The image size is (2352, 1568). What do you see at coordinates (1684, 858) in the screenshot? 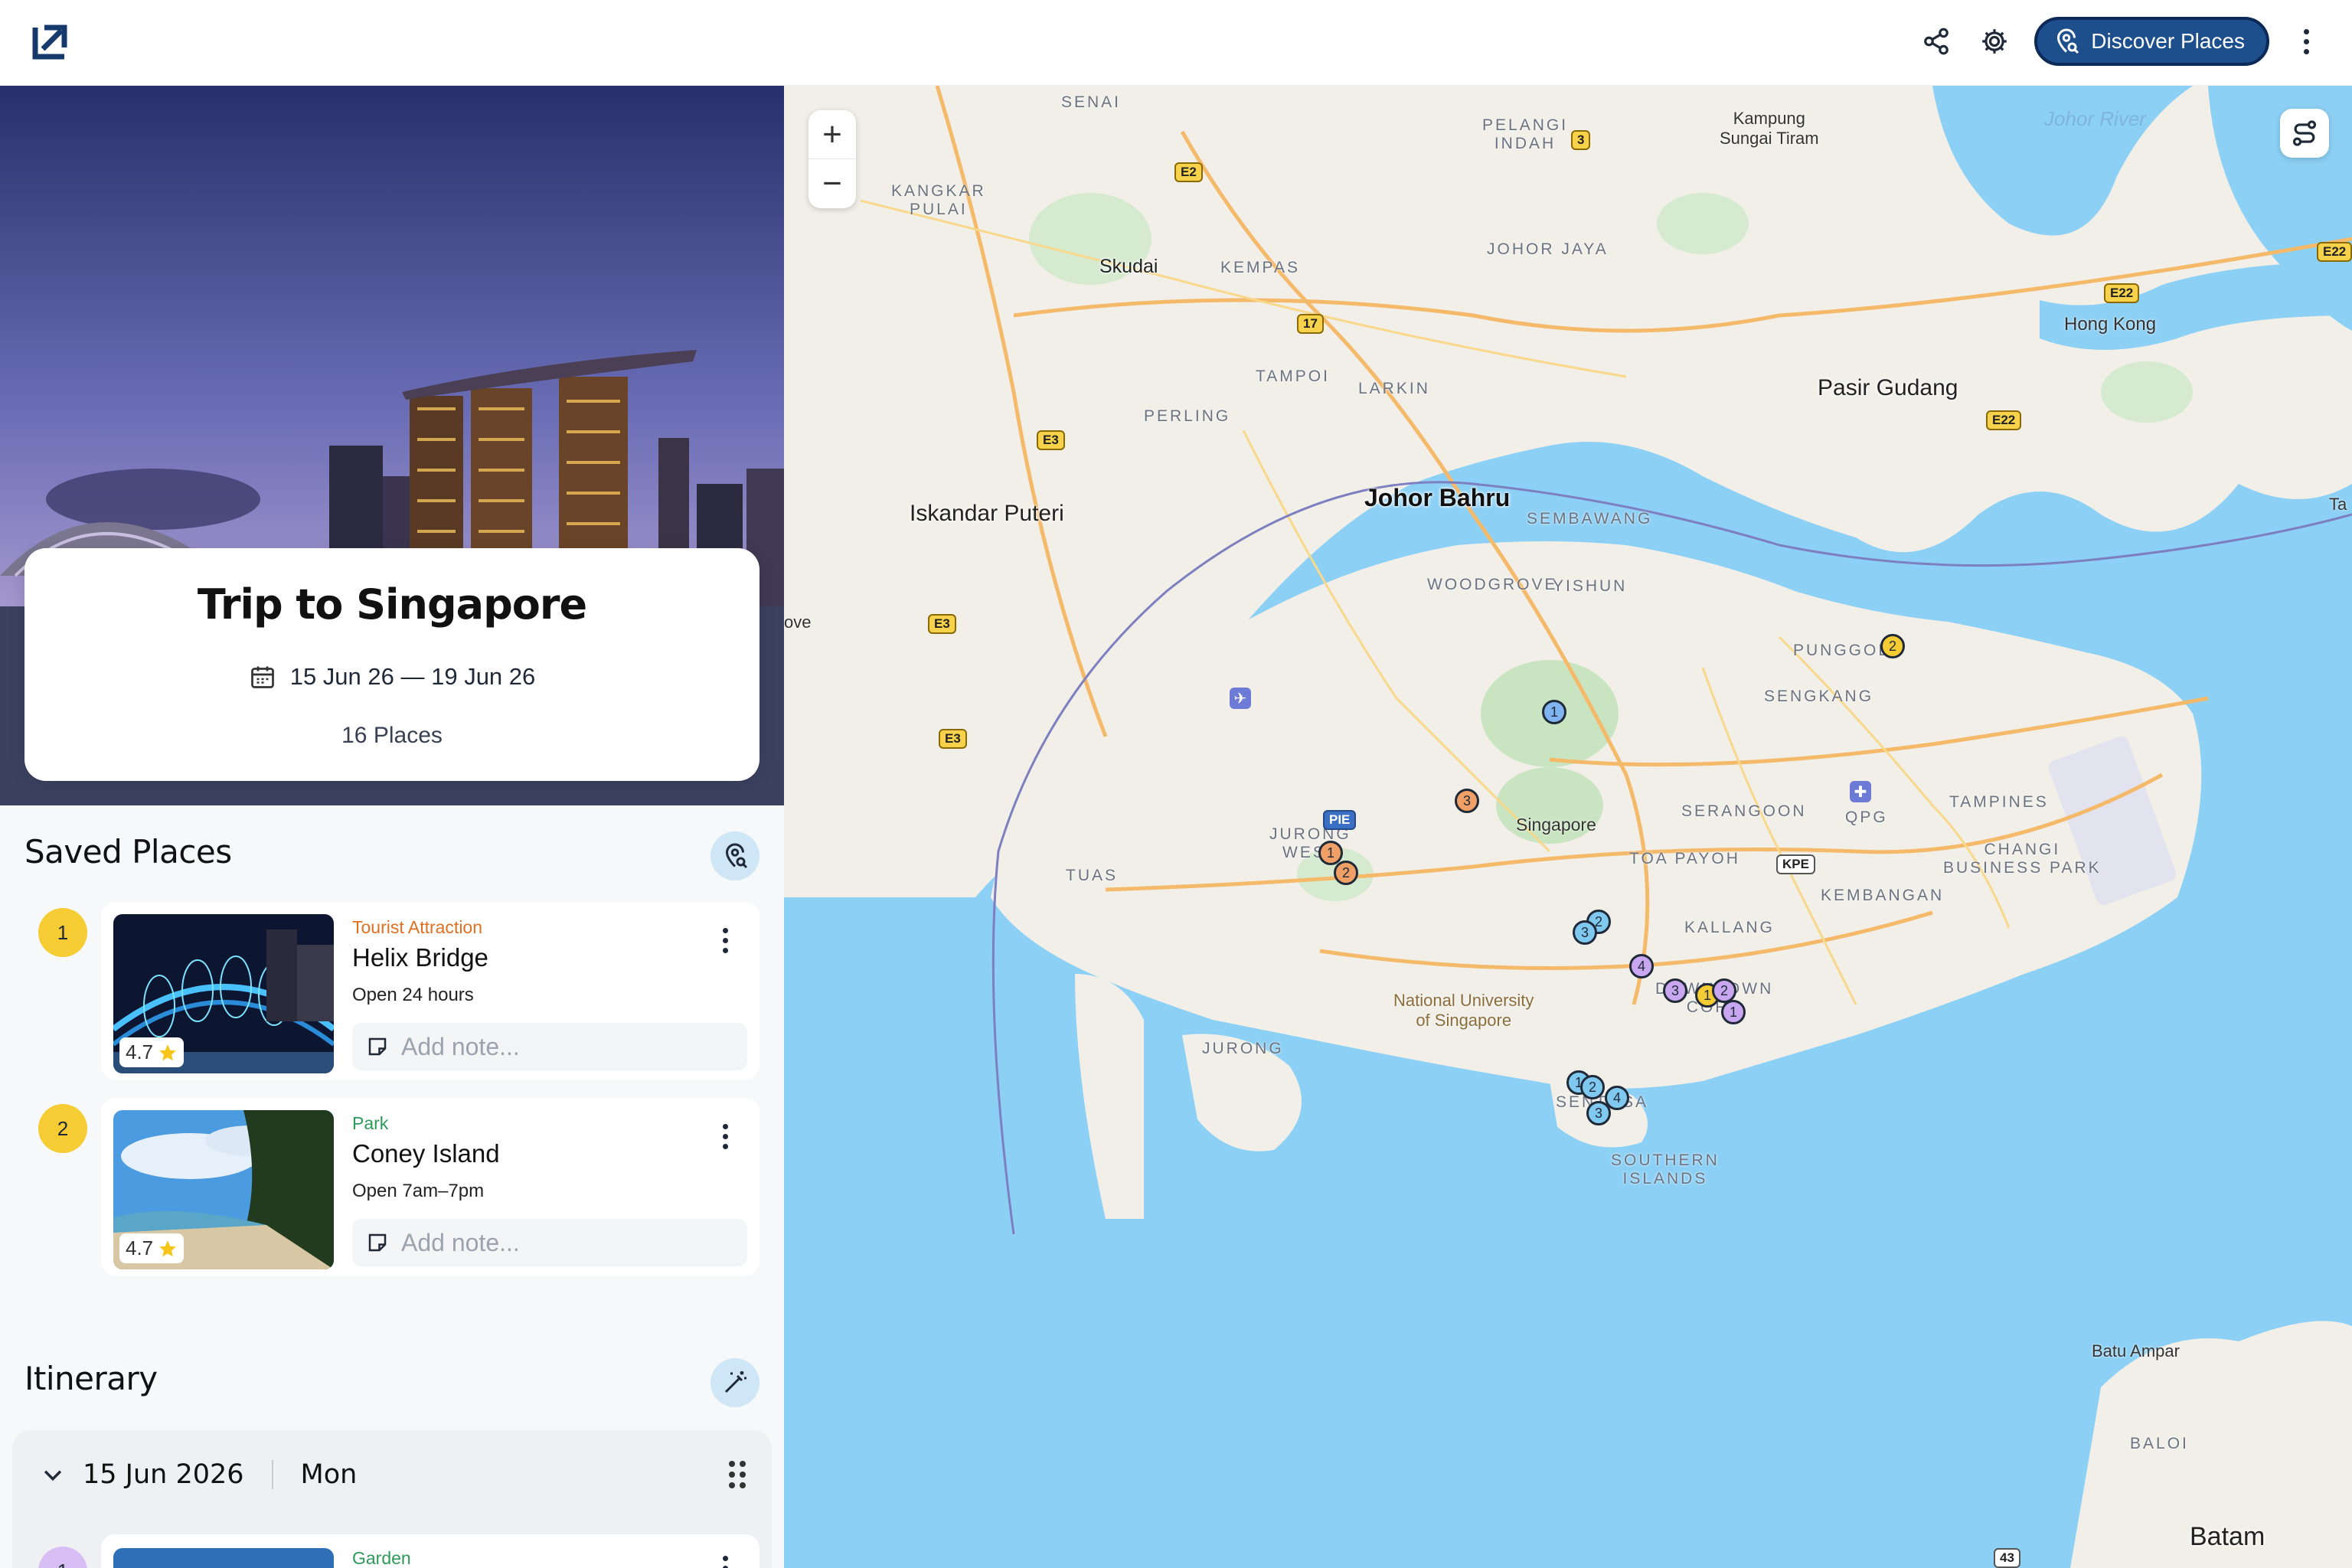
I see `map-label: TOA PAYOH` at bounding box center [1684, 858].